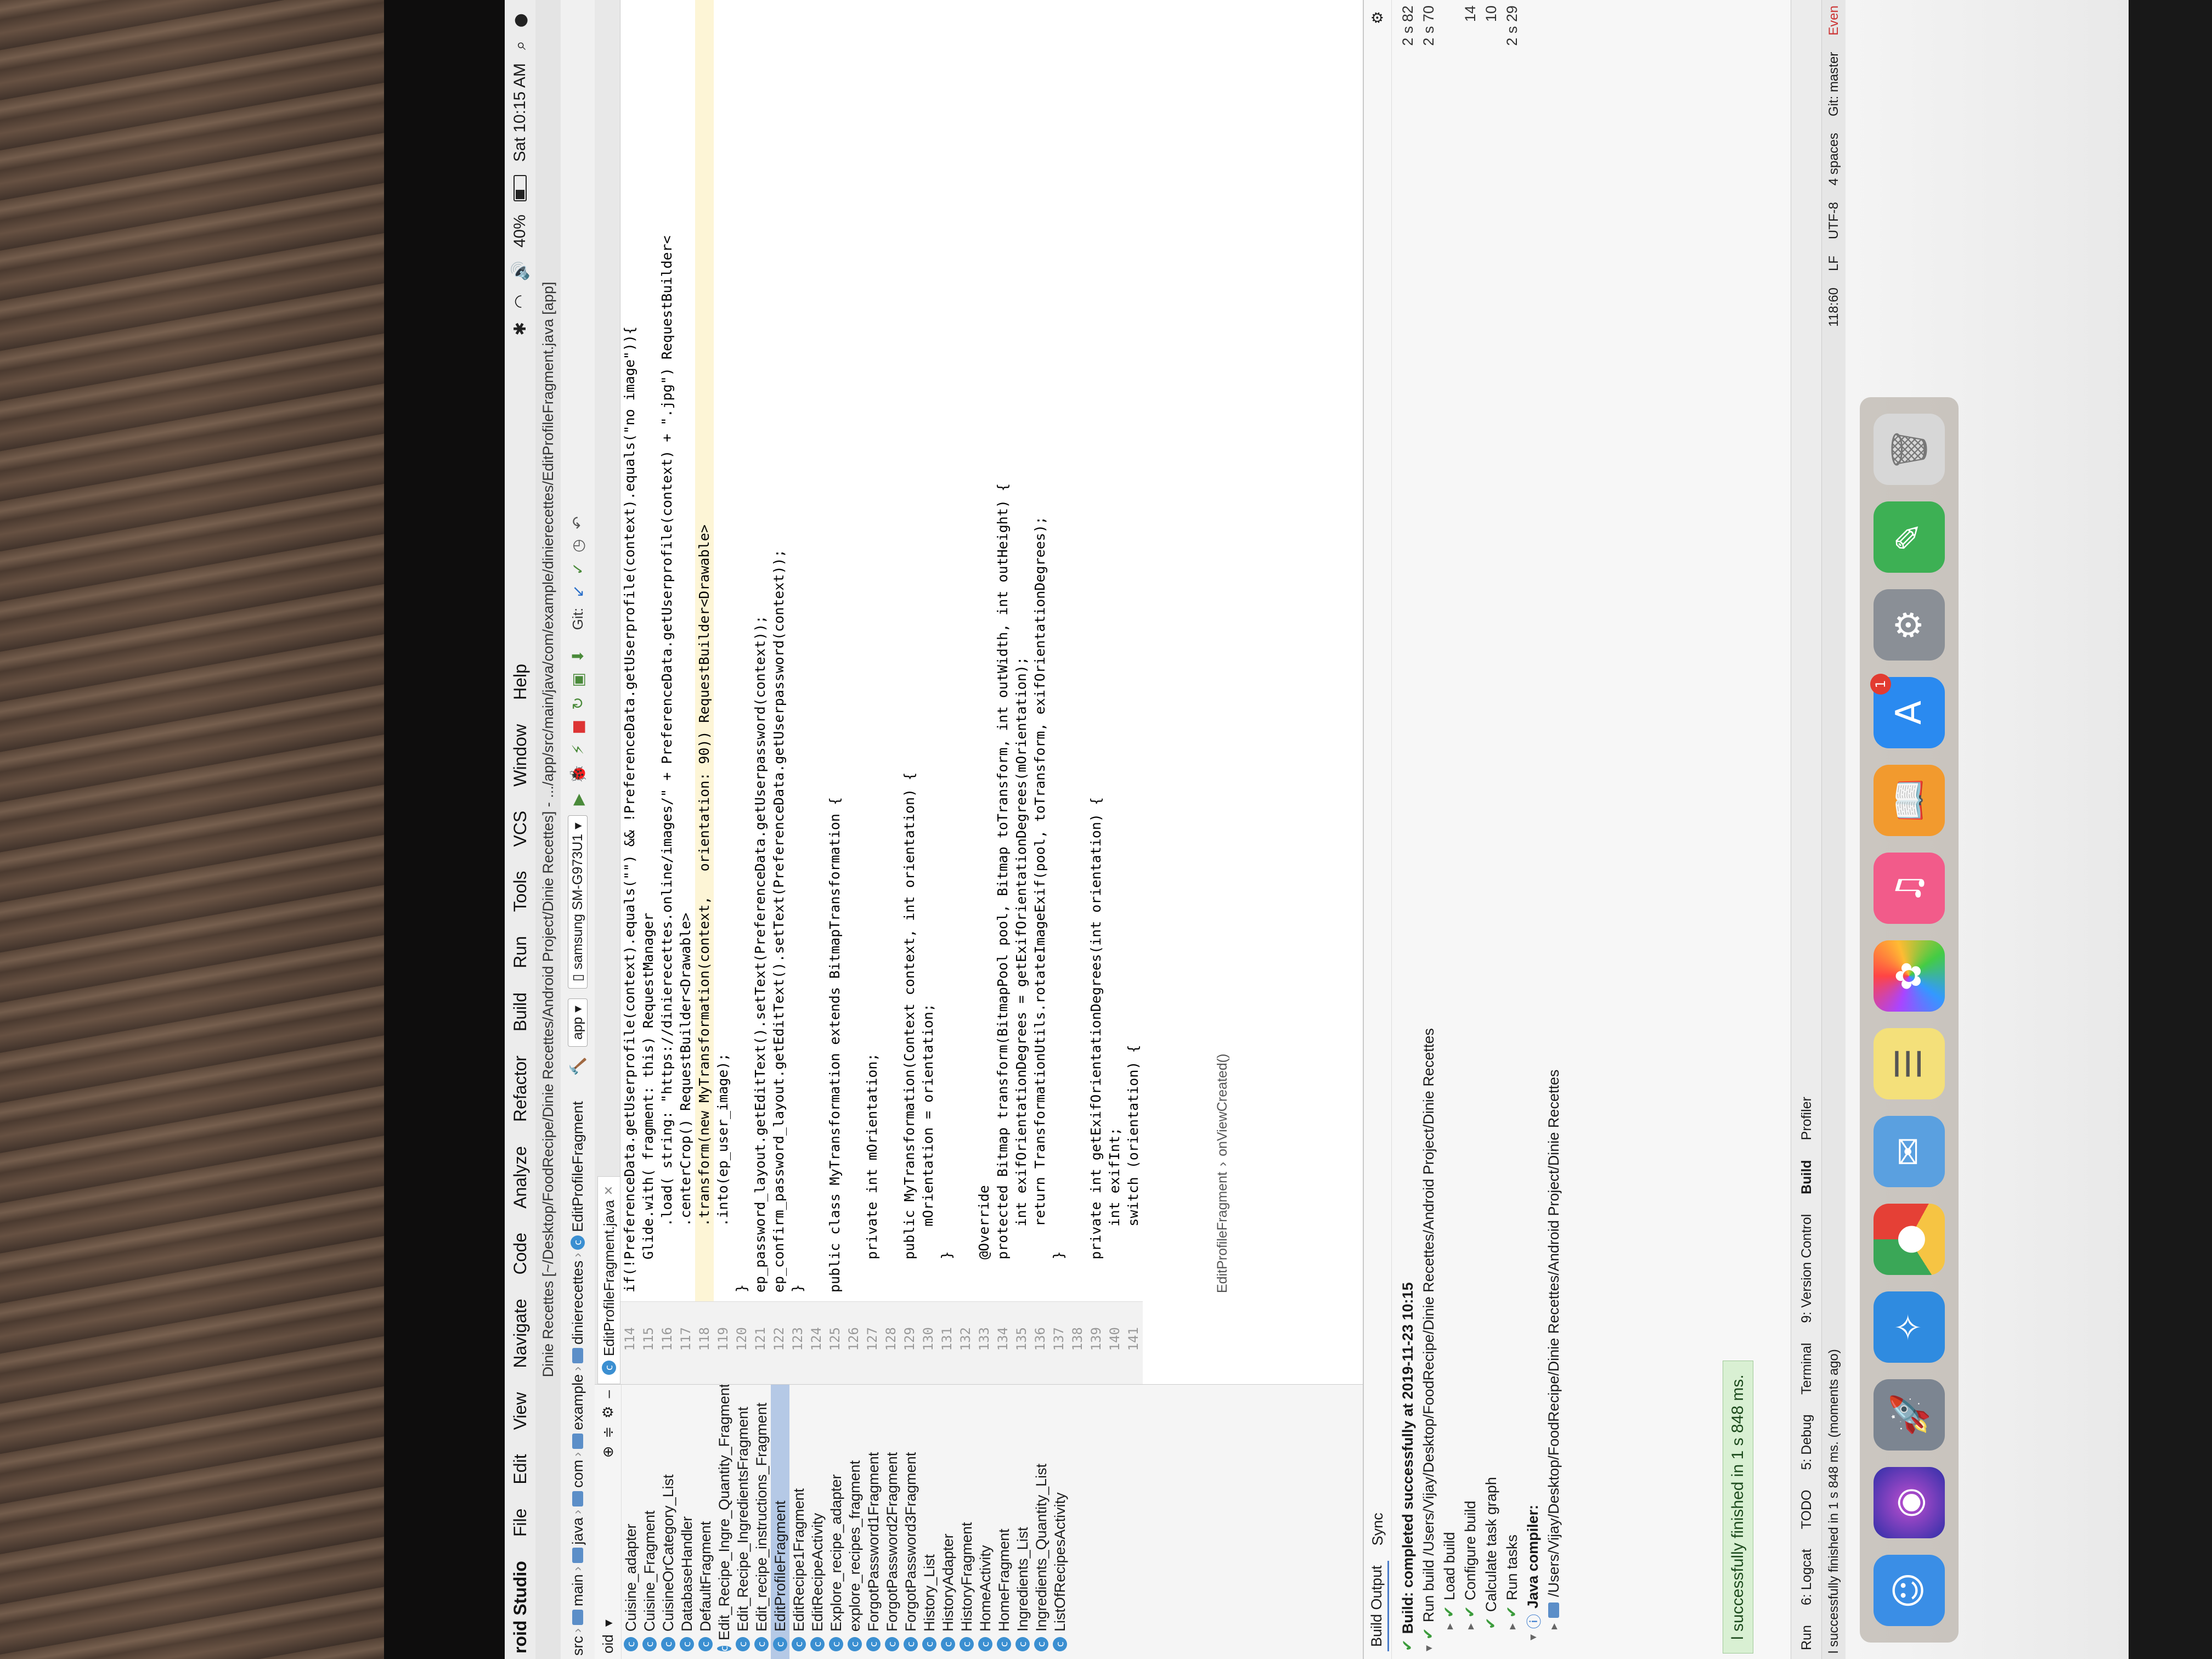 The width and height of the screenshot is (2212, 1659). What do you see at coordinates (723, 651) in the screenshot?
I see `code-line: .into(ep_user_image);` at bounding box center [723, 651].